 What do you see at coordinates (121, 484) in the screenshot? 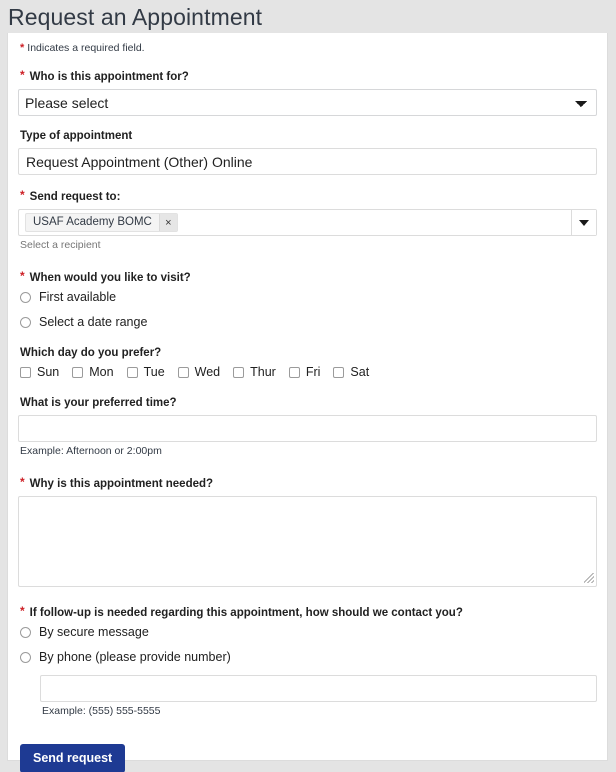
I see `label-text: Why is this appointment needed?` at bounding box center [121, 484].